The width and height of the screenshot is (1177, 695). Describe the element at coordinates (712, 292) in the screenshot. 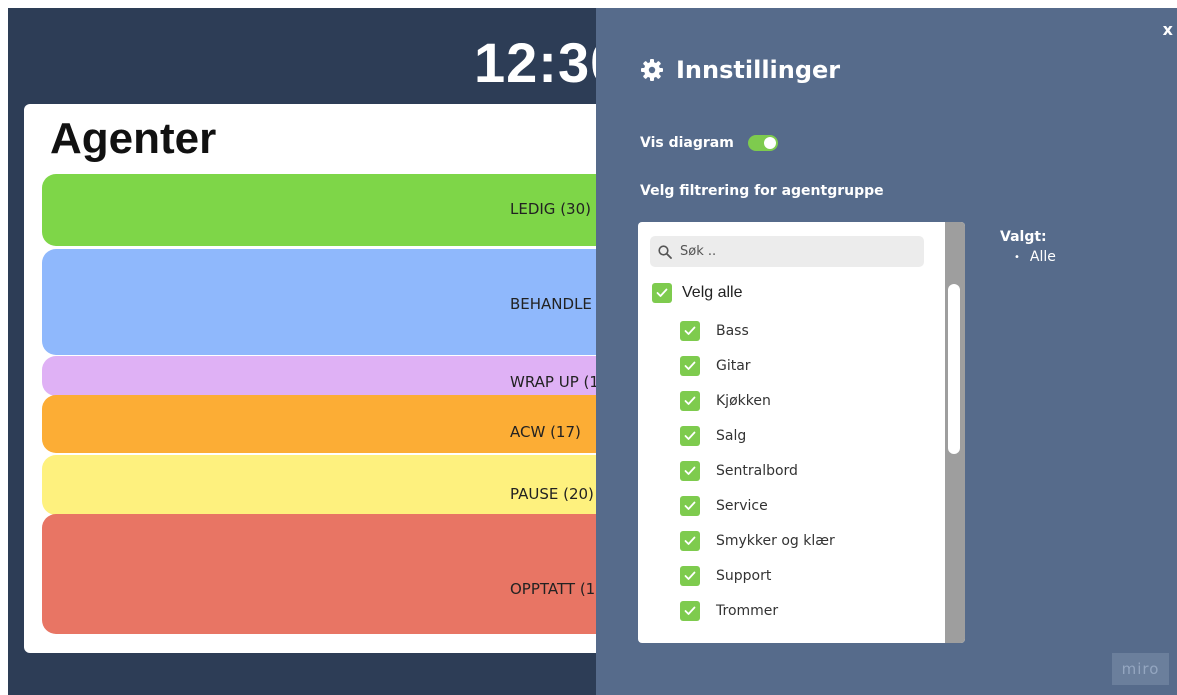

I see `select-all-label: Velg alle` at that location.